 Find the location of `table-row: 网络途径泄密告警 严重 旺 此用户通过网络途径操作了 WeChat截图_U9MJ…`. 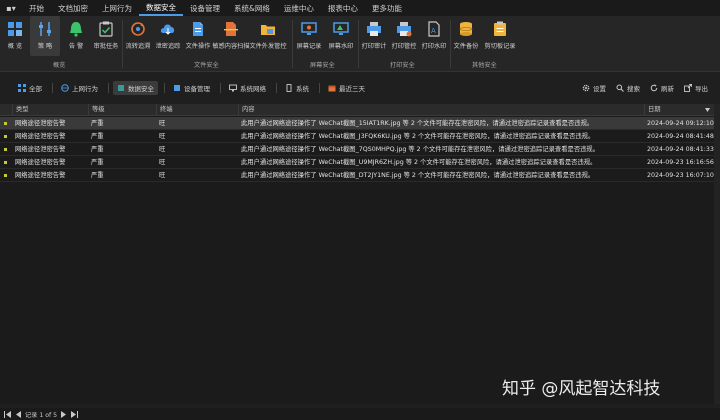

table-row: 网络途径泄密告警 严重 旺 此用户通过网络途径操作了 WeChat截图_U9MJ… is located at coordinates (357, 162).